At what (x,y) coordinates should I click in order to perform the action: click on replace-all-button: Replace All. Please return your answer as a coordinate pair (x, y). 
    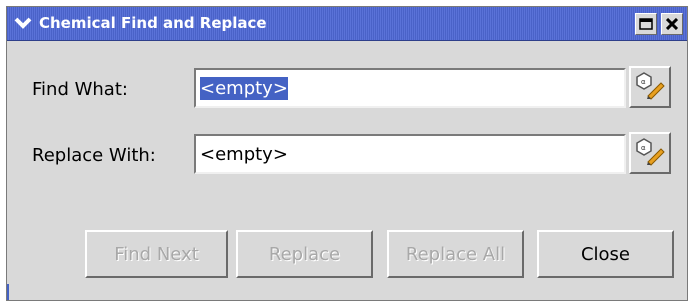
    Looking at the image, I should click on (455, 254).